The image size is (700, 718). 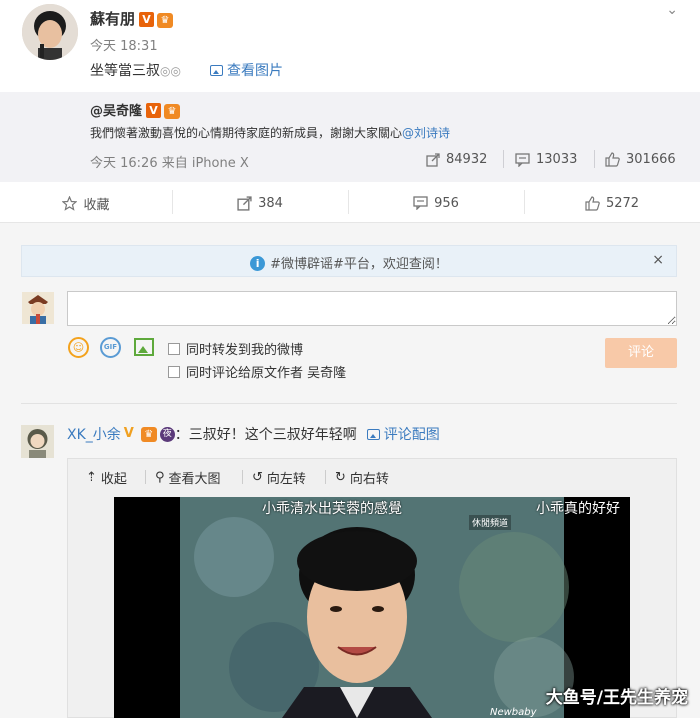 What do you see at coordinates (257, 477) in the screenshot?
I see `rotate-left-icon: ↺` at bounding box center [257, 477].